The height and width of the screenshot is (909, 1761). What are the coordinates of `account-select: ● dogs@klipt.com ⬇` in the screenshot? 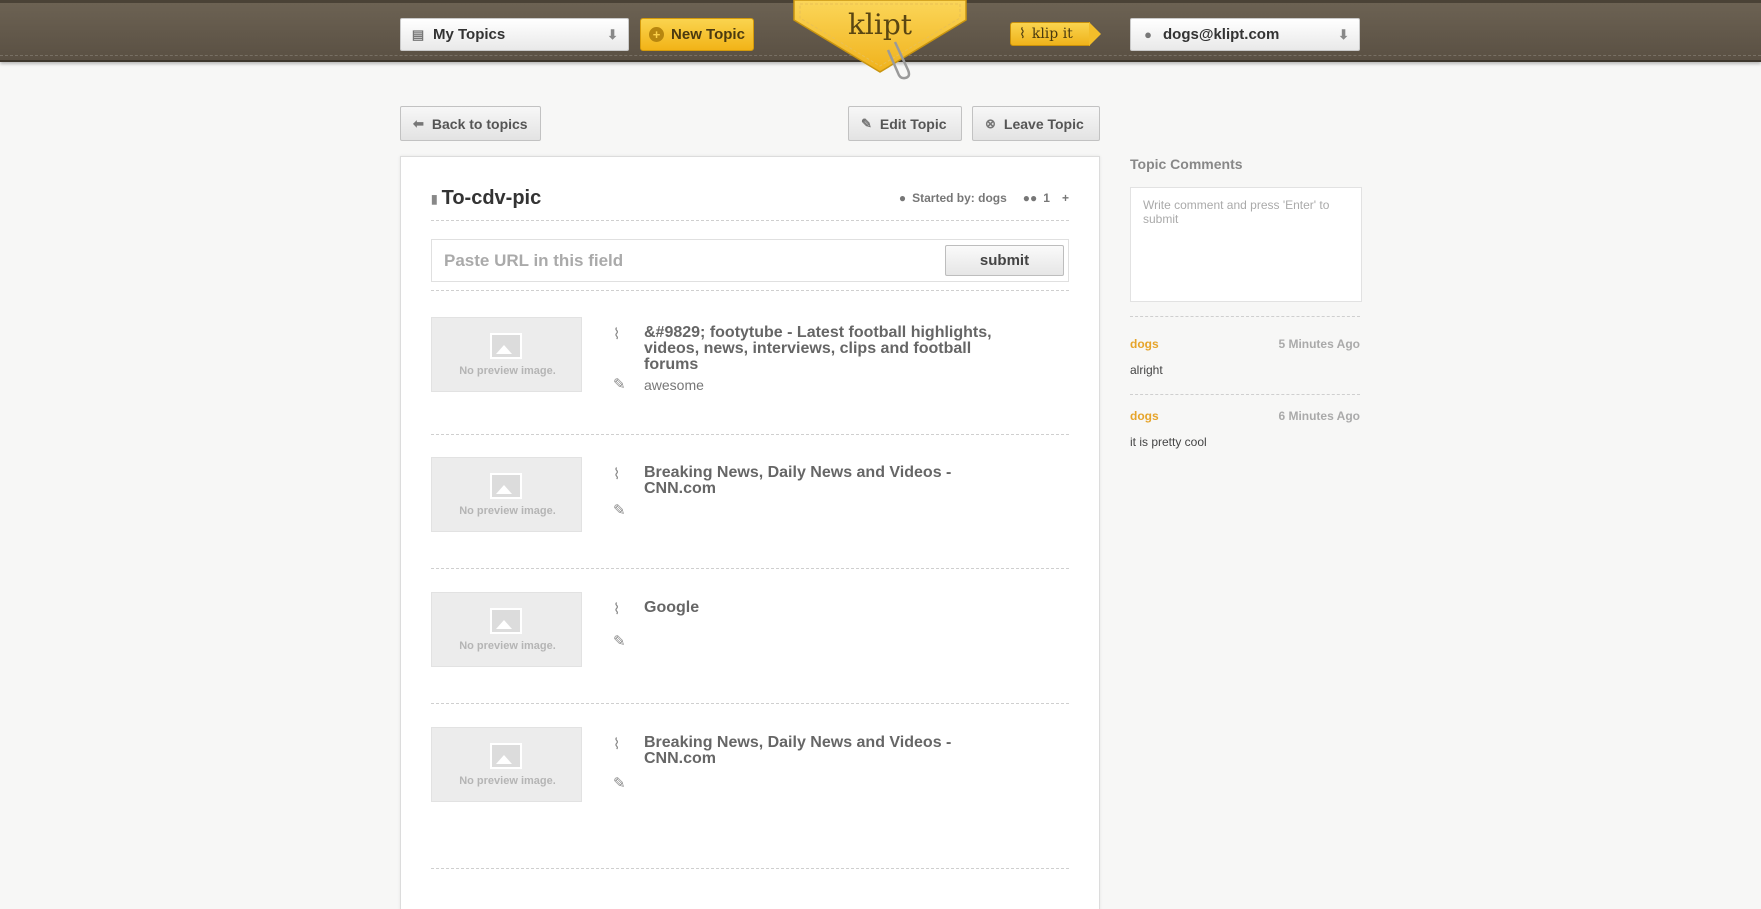 It's located at (1245, 34).